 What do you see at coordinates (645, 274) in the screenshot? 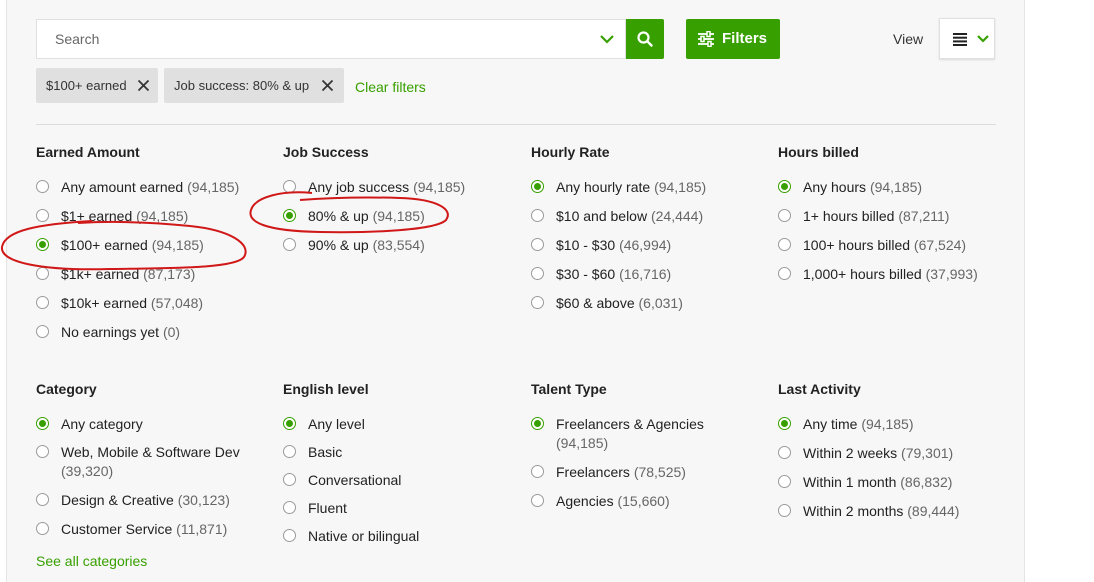
I see `option-count: (16,716)` at bounding box center [645, 274].